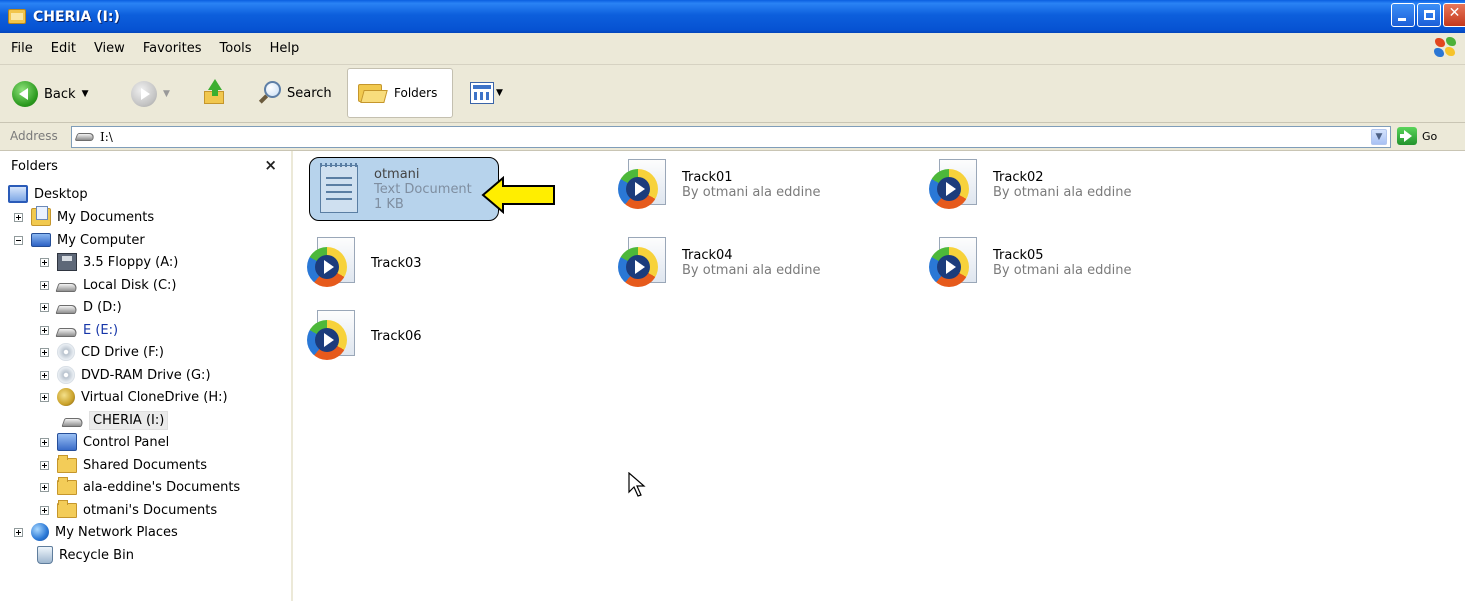 This screenshot has width=1465, height=601. I want to click on search-button: Search, so click(294, 93).